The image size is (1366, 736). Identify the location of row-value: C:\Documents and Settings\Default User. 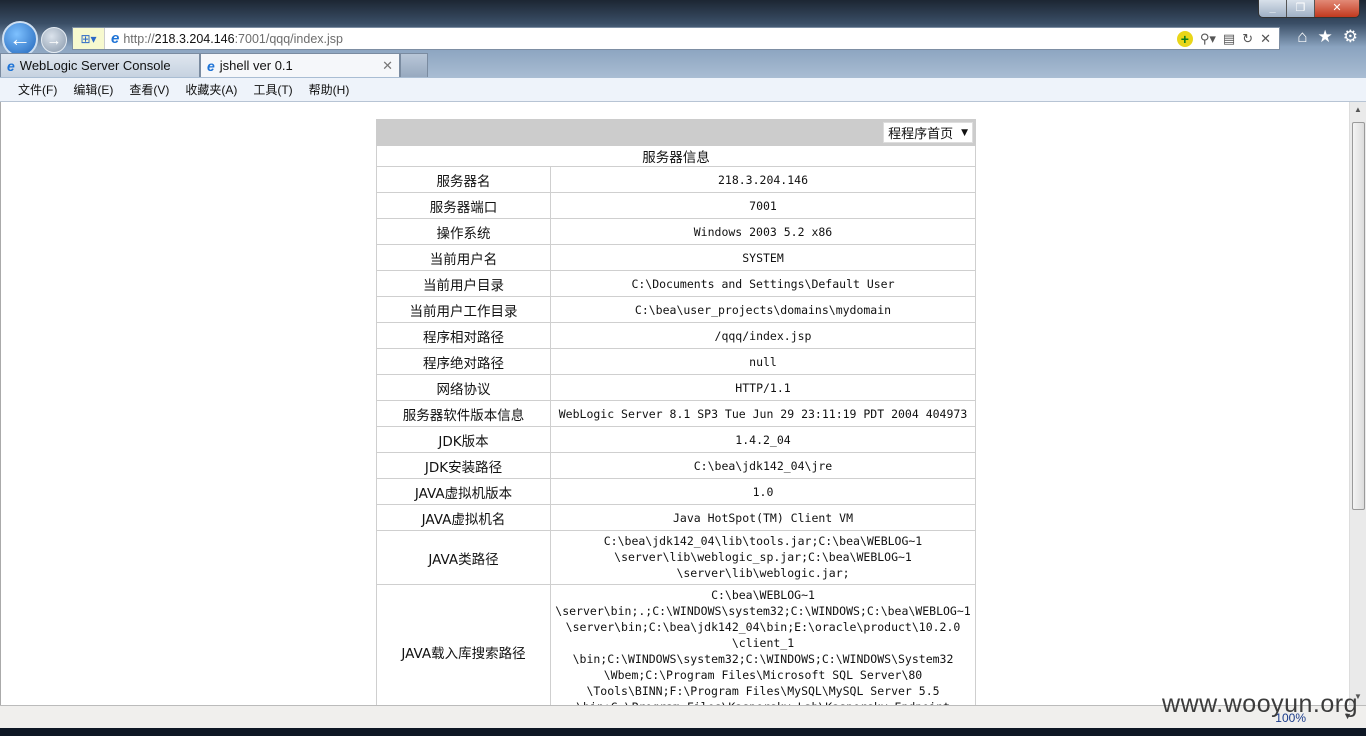
(763, 283).